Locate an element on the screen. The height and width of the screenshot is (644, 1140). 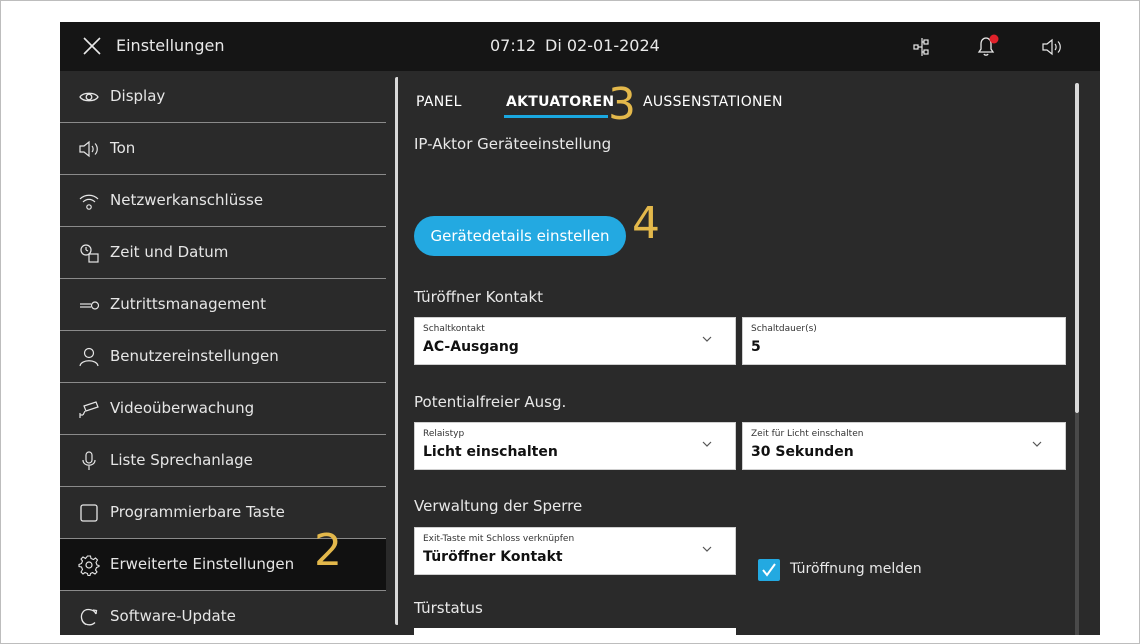
refresh-icon is located at coordinates (89, 617).